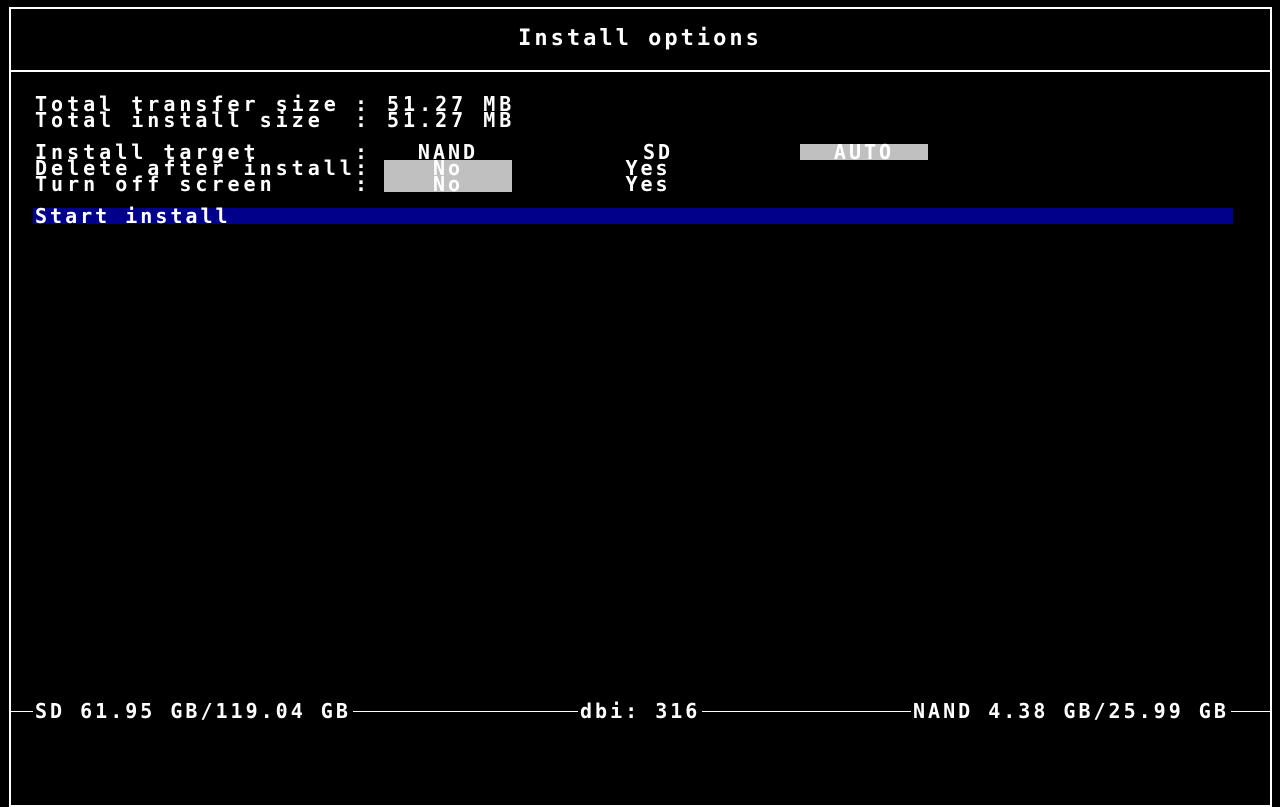 The height and width of the screenshot is (807, 1280). I want to click on screen-option-yes: Yes, so click(648, 184).